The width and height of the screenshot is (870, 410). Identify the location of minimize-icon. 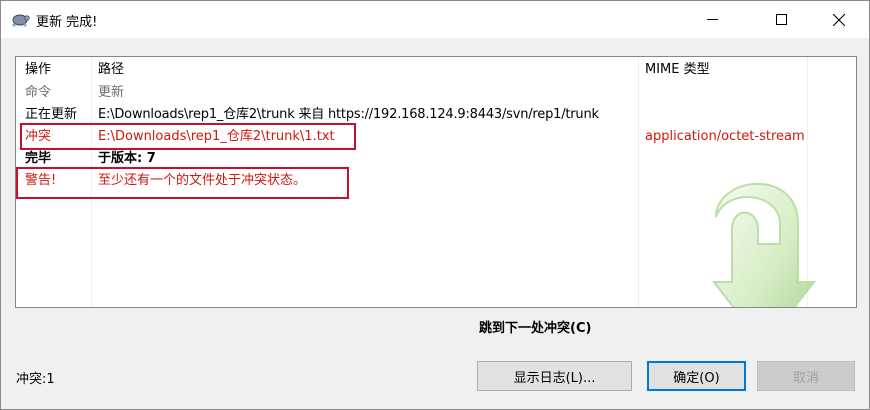
(712, 19).